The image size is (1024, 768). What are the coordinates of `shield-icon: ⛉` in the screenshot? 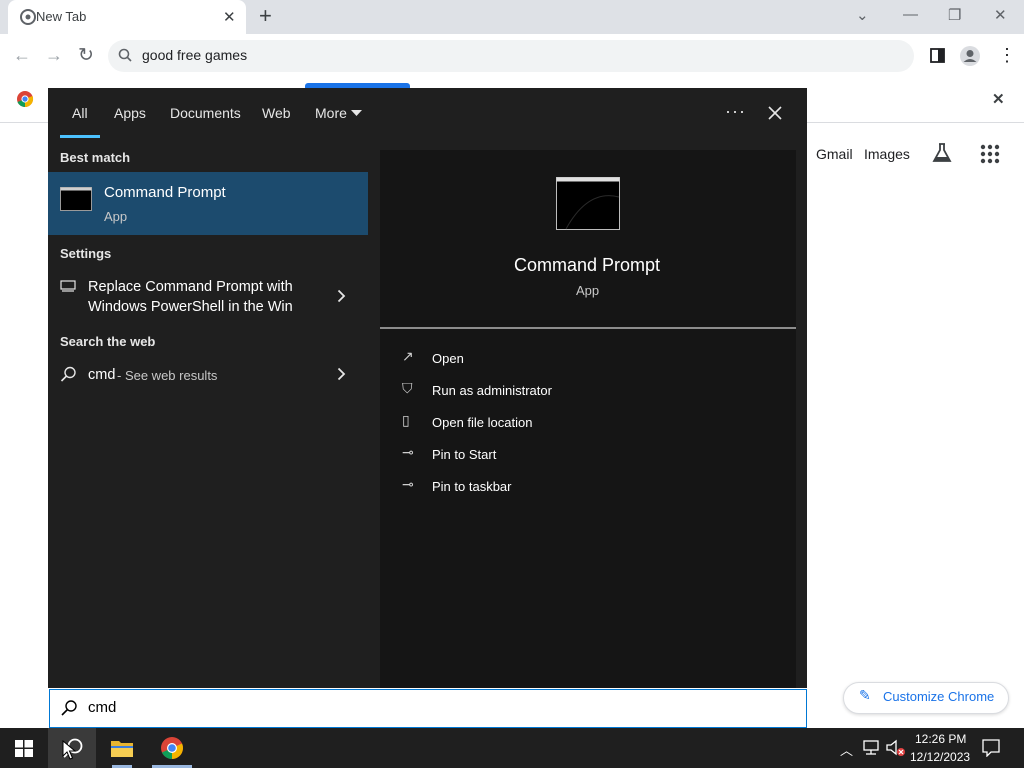 It's located at (407, 388).